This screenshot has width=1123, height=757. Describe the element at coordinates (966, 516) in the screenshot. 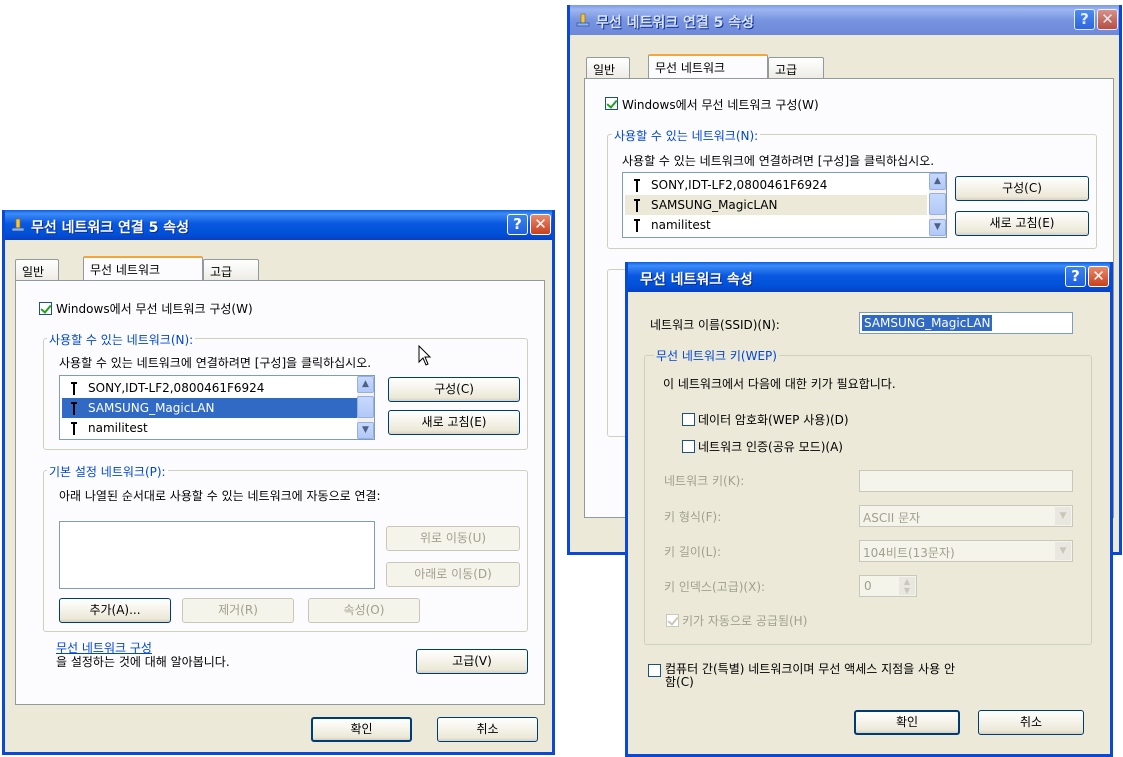

I see `key-format-select: ASCII 문자 ▼` at that location.